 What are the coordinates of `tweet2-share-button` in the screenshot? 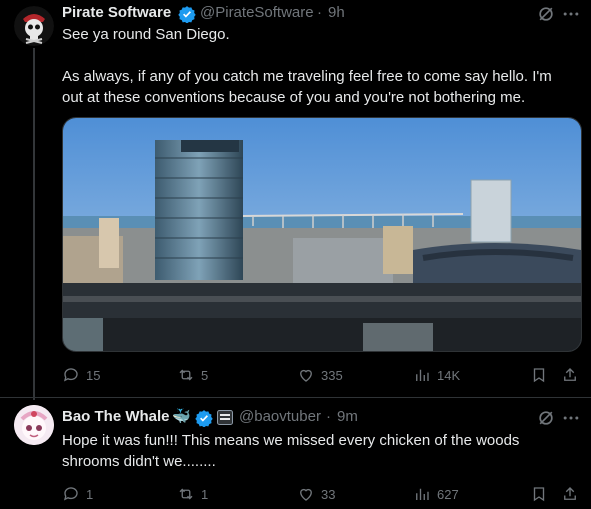 It's located at (570, 494).